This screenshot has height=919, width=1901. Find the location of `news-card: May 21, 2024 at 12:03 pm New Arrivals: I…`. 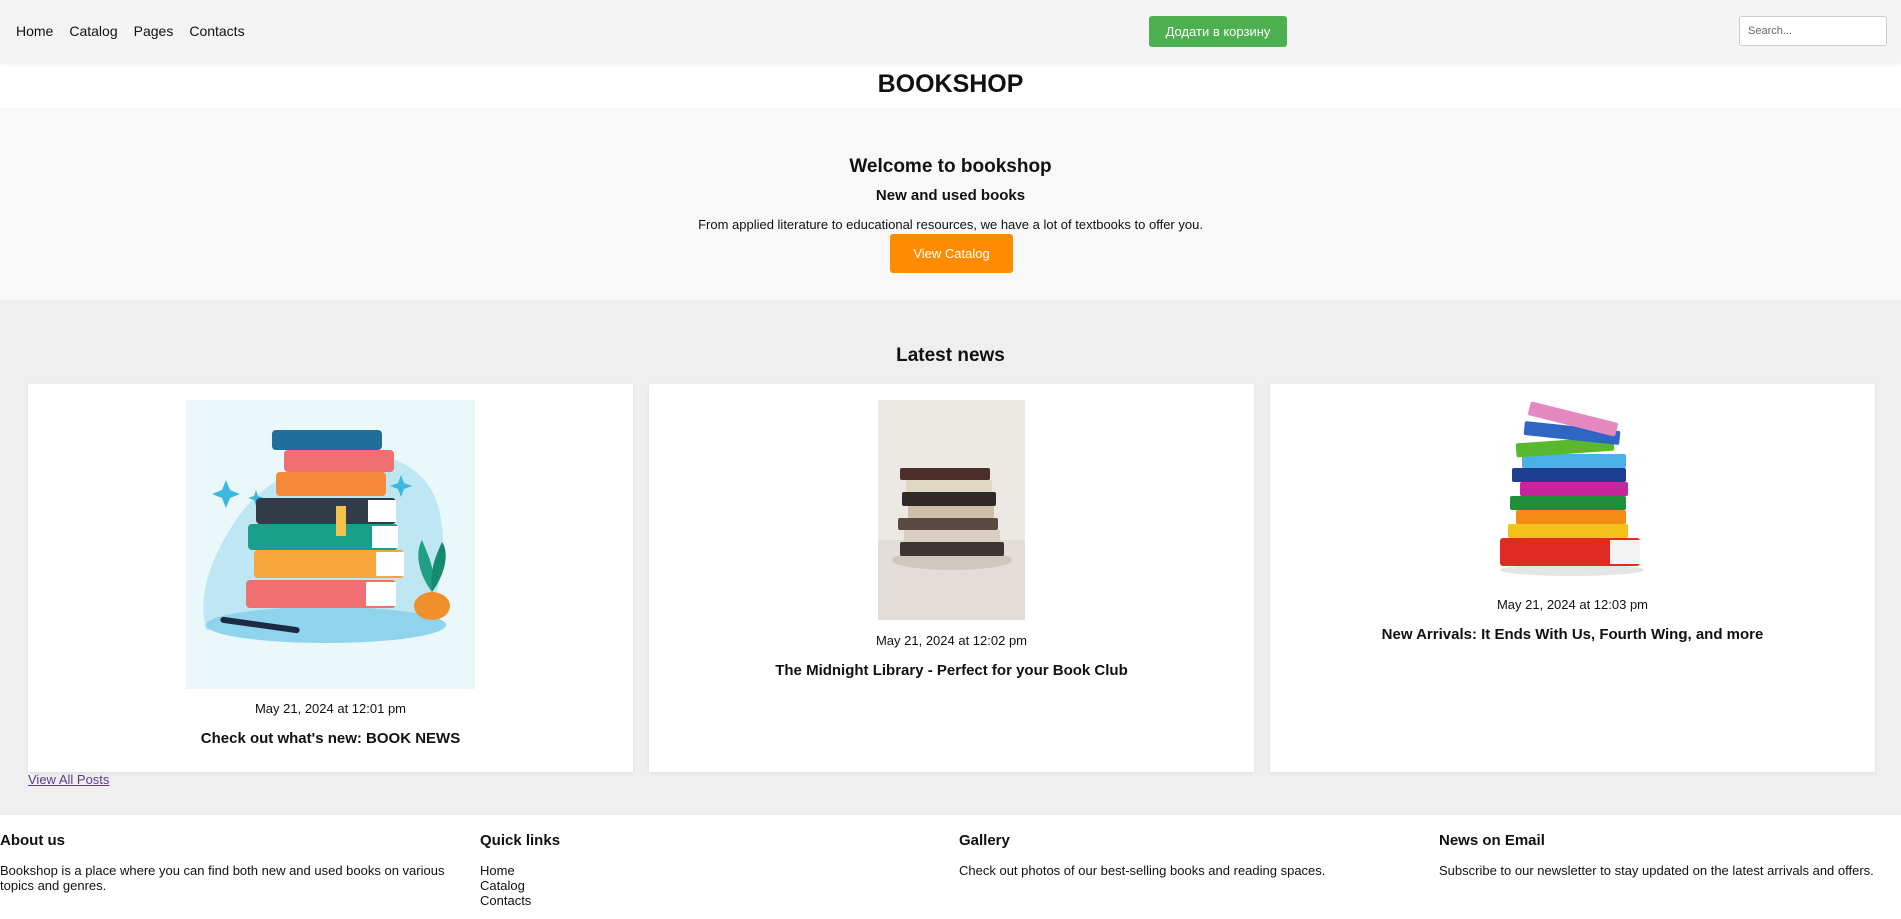

news-card: May 21, 2024 at 12:03 pm New Arrivals: I… is located at coordinates (1572, 578).